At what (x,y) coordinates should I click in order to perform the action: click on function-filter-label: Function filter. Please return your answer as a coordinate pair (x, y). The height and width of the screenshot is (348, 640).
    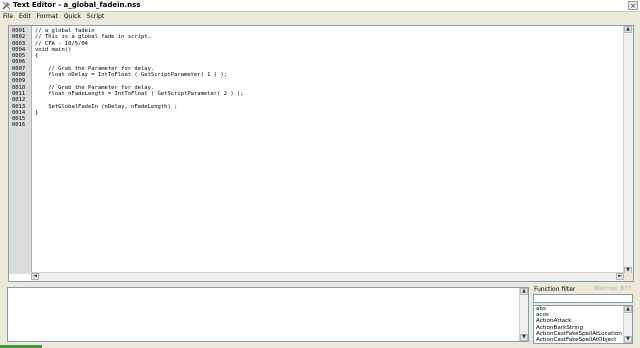
    Looking at the image, I should click on (555, 289).